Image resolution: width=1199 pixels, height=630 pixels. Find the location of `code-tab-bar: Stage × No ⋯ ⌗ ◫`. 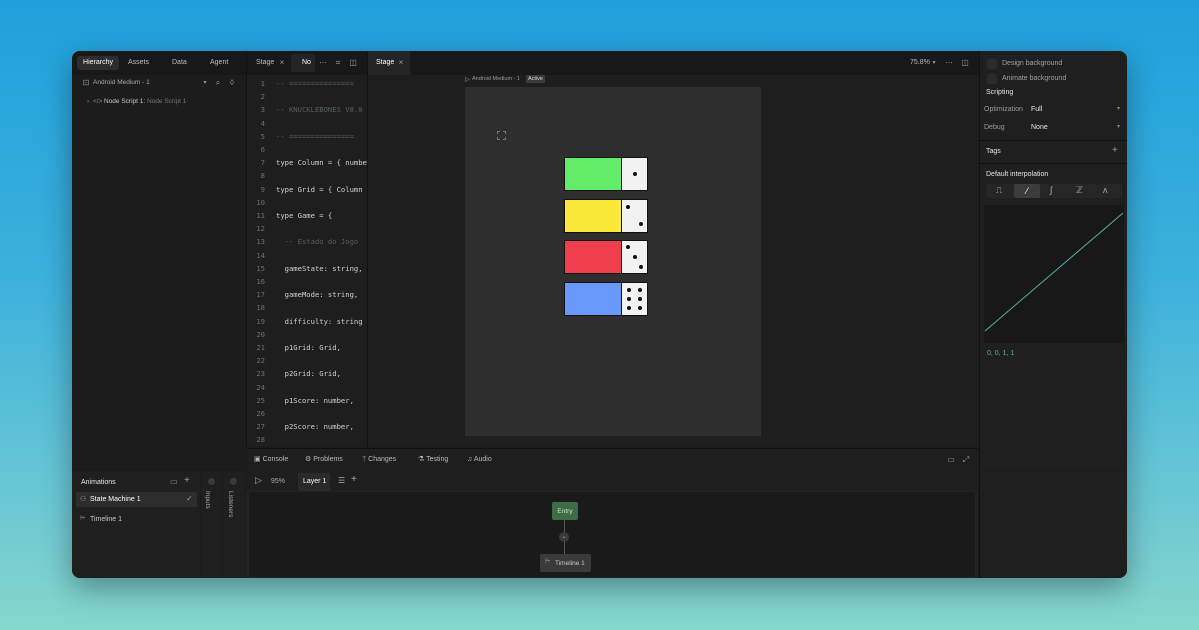

code-tab-bar: Stage × No ⋯ ⌗ ◫ is located at coordinates (307, 63).